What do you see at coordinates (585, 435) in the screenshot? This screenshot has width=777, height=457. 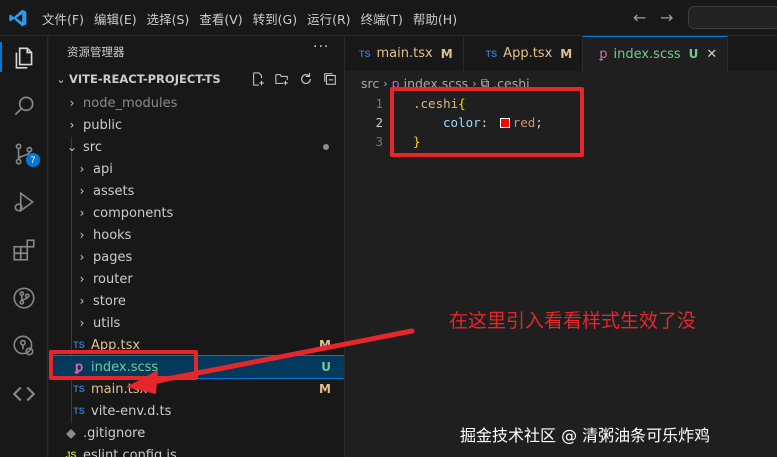 I see `watermark: 掘金技术社区 @ 清粥油条可乐炸鸡` at bounding box center [585, 435].